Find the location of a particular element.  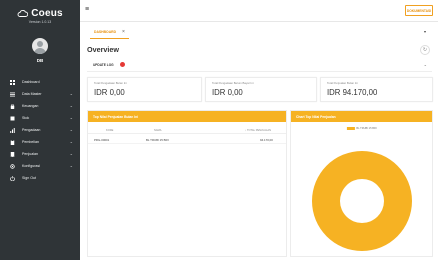

box-icon is located at coordinates (12, 118).